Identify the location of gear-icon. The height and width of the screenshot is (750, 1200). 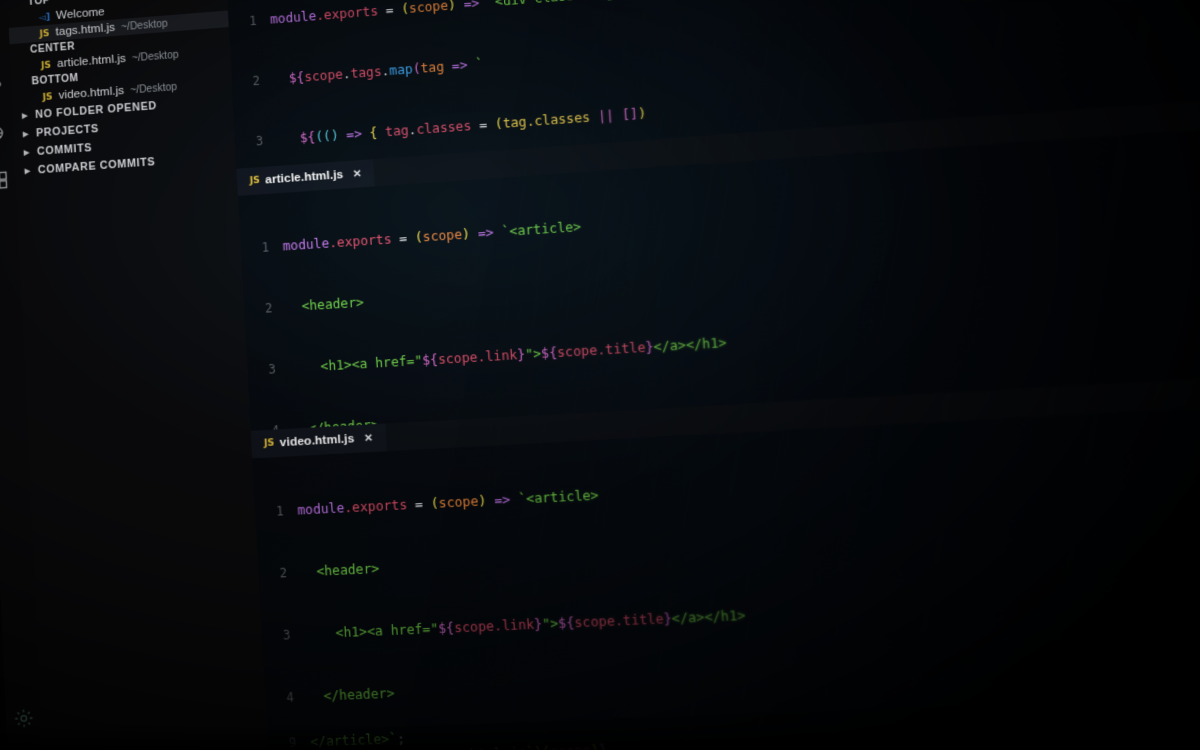
(23, 718).